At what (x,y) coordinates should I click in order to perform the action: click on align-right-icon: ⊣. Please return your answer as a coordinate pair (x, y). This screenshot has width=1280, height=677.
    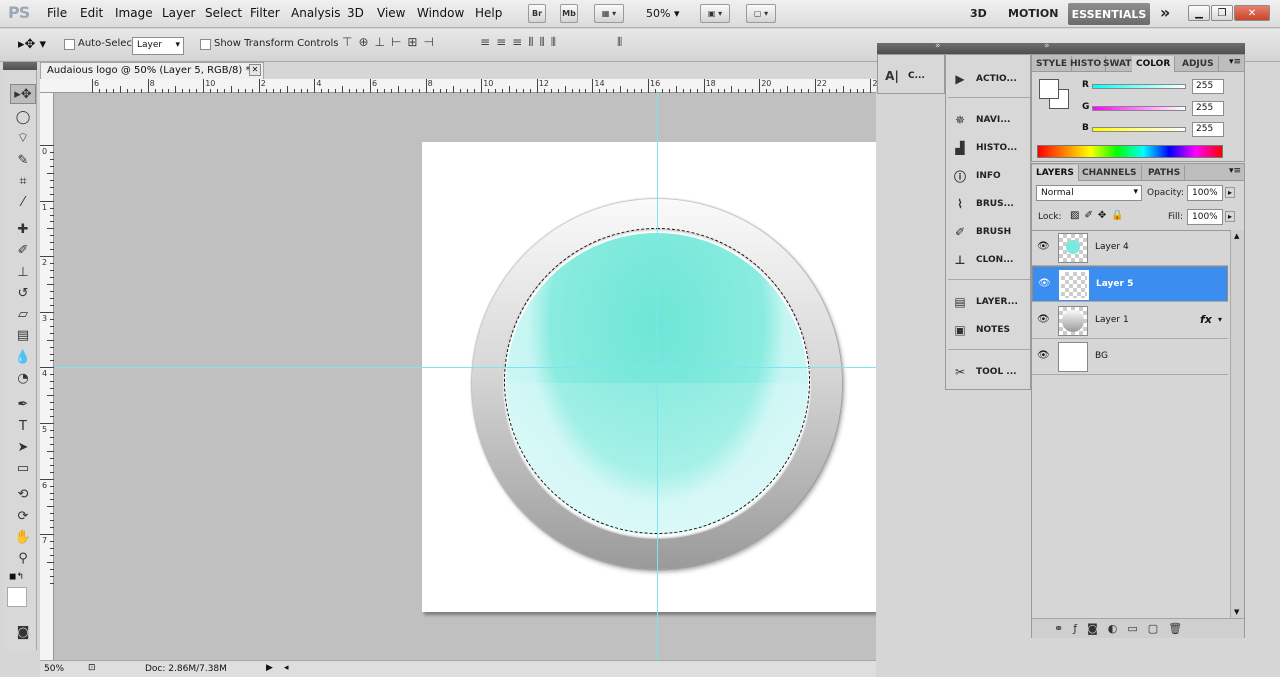
    Looking at the image, I should click on (431, 42).